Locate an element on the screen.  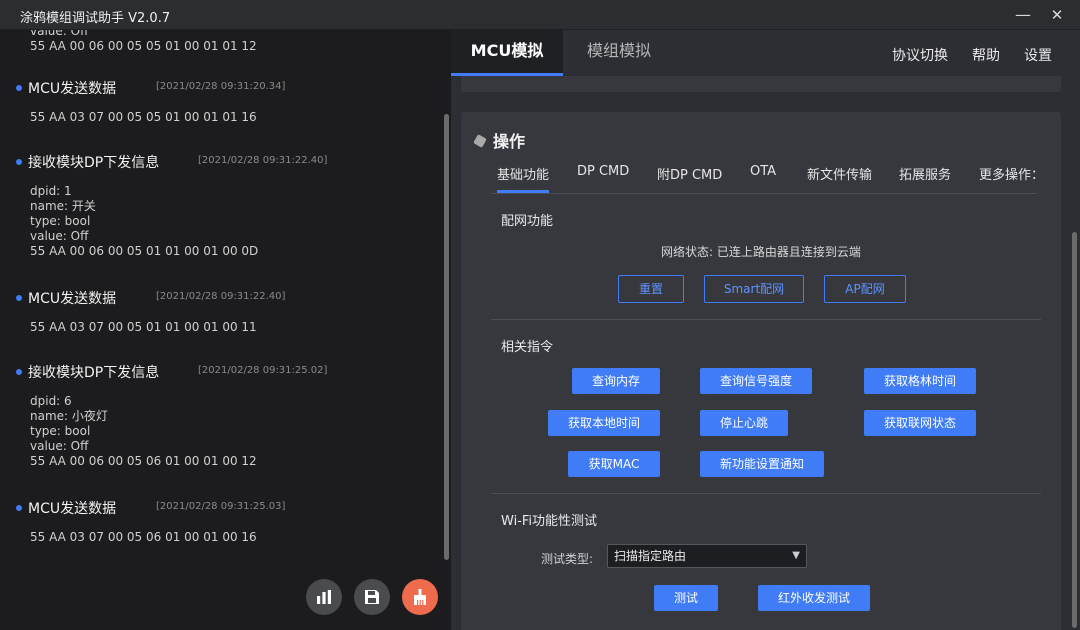
test-type-value: 扫描指定路由 is located at coordinates (650, 556).